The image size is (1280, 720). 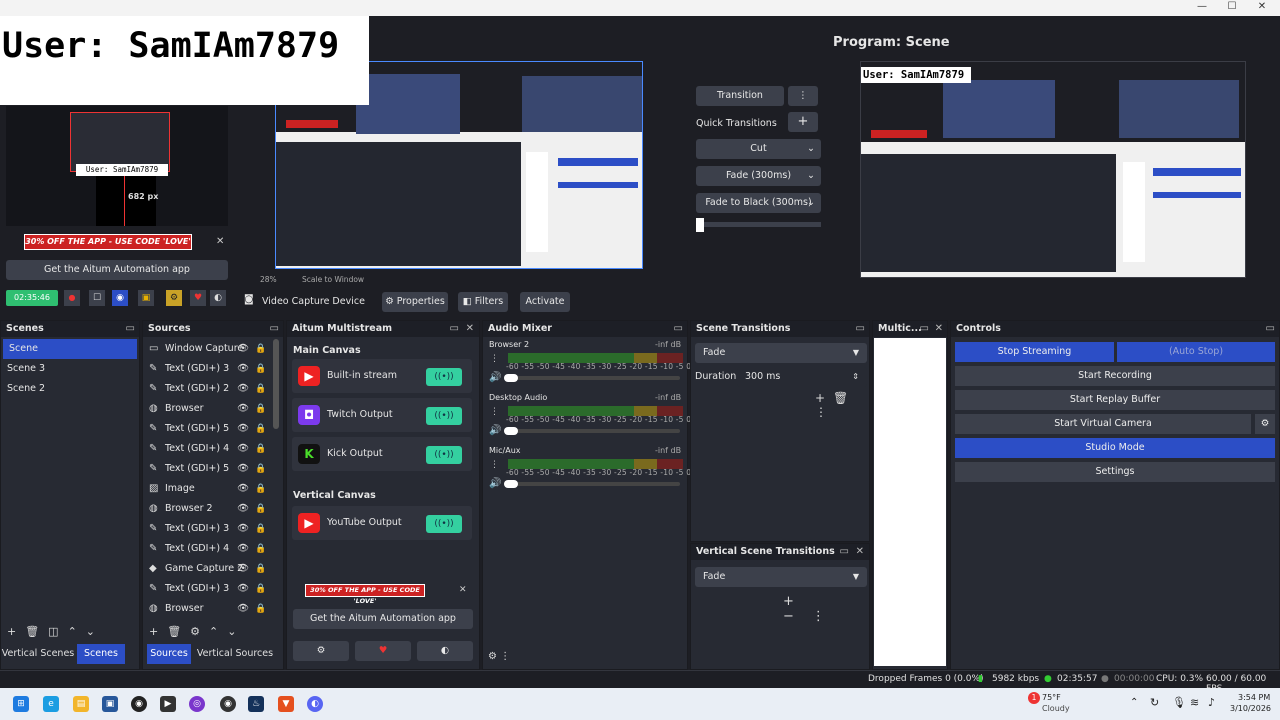 What do you see at coordinates (55, 631) in the screenshot?
I see `scene-tools: +🗑◫⌃⌄` at bounding box center [55, 631].